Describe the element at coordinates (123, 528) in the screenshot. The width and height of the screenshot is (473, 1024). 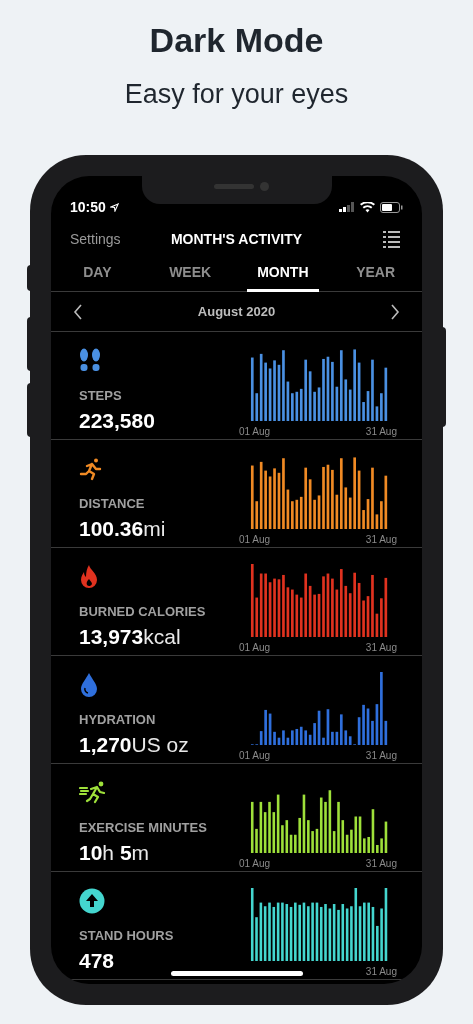
I see `metric-value: 100.36mi` at that location.